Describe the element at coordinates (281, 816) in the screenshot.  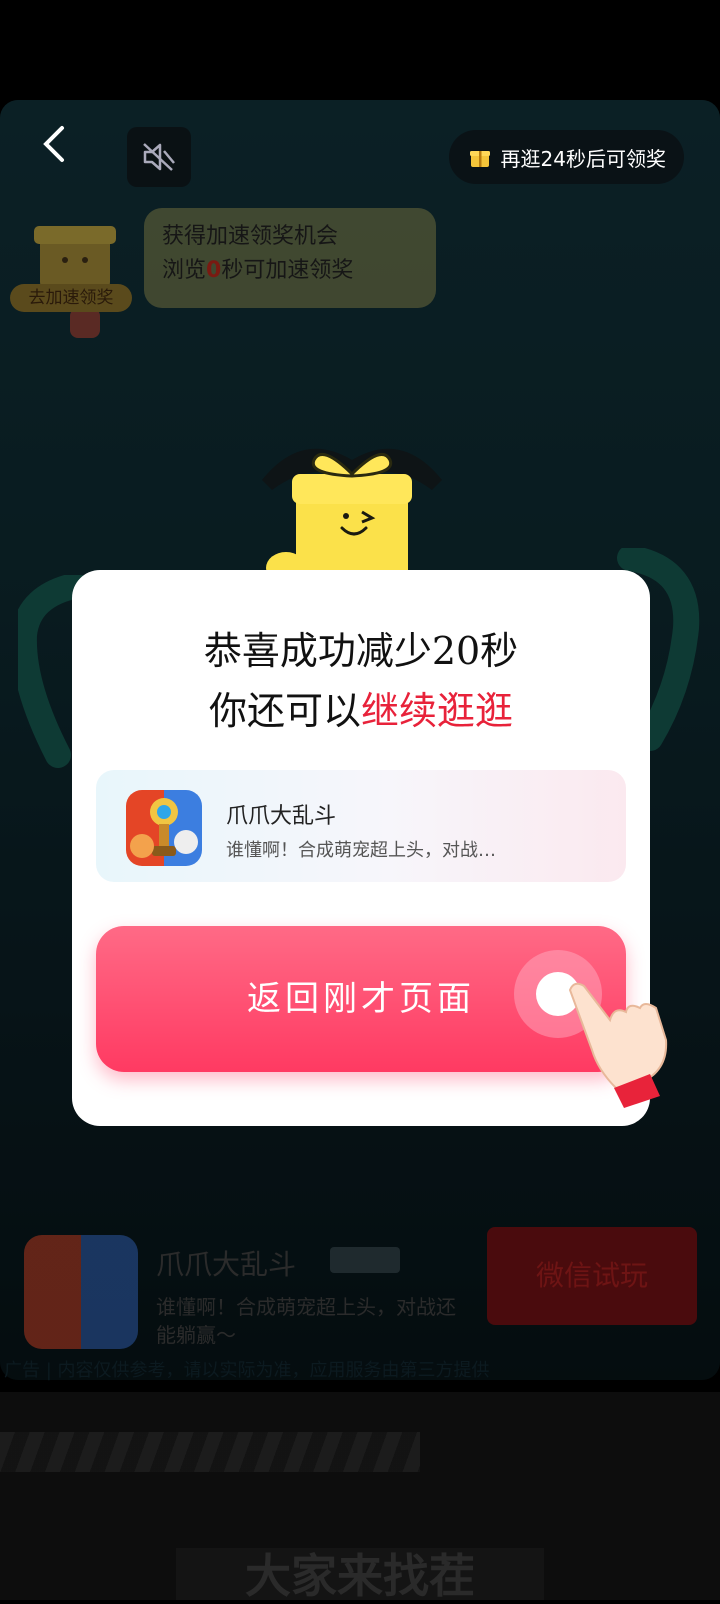
I see `app-name: 爪爪大乱斗` at that location.